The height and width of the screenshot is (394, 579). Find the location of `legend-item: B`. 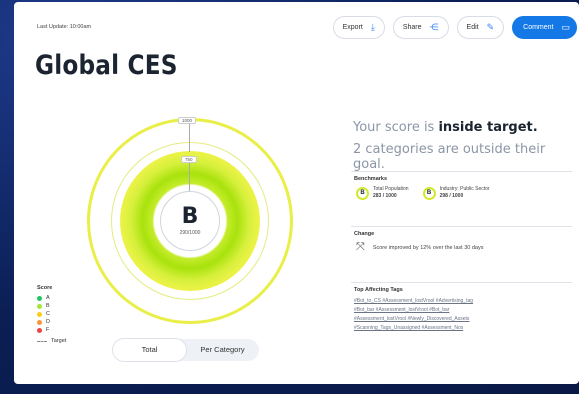

legend-item: B is located at coordinates (51, 306).